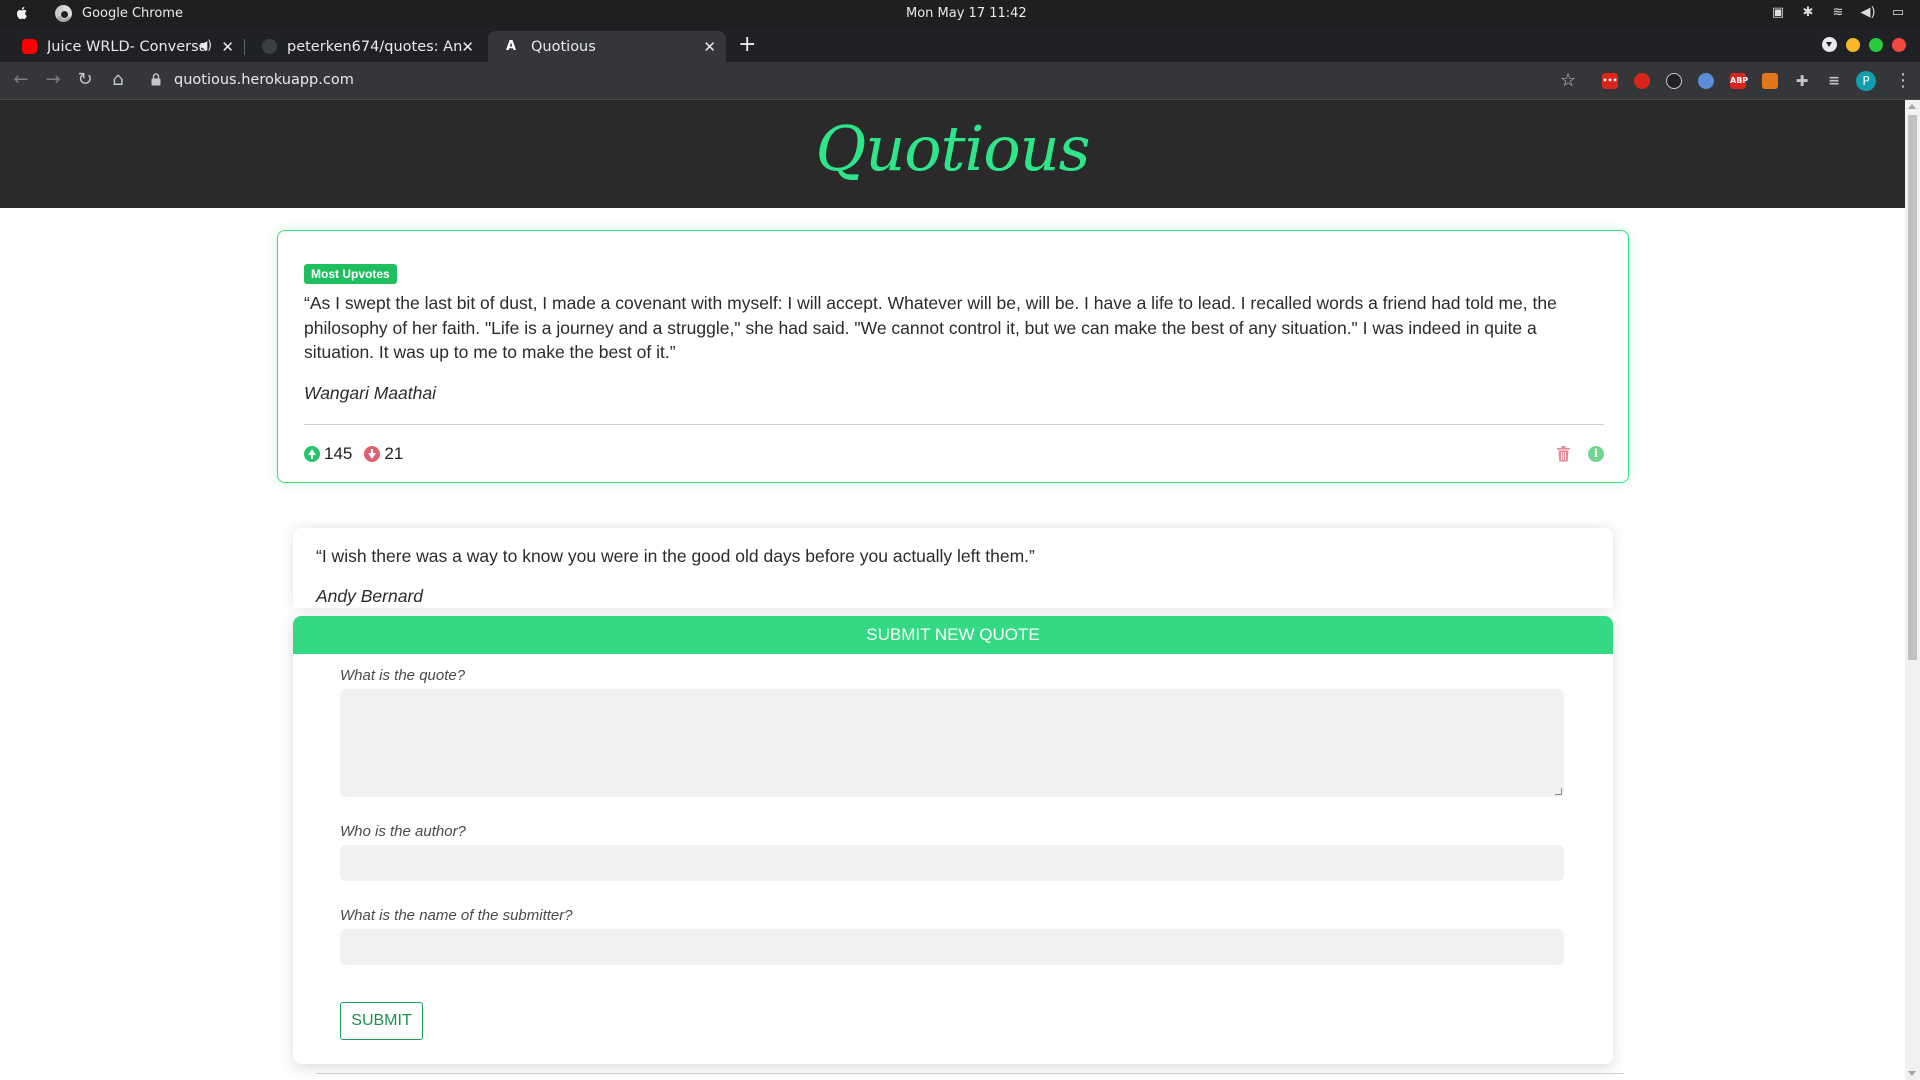  I want to click on media-control-icon: ≡, so click(1834, 81).